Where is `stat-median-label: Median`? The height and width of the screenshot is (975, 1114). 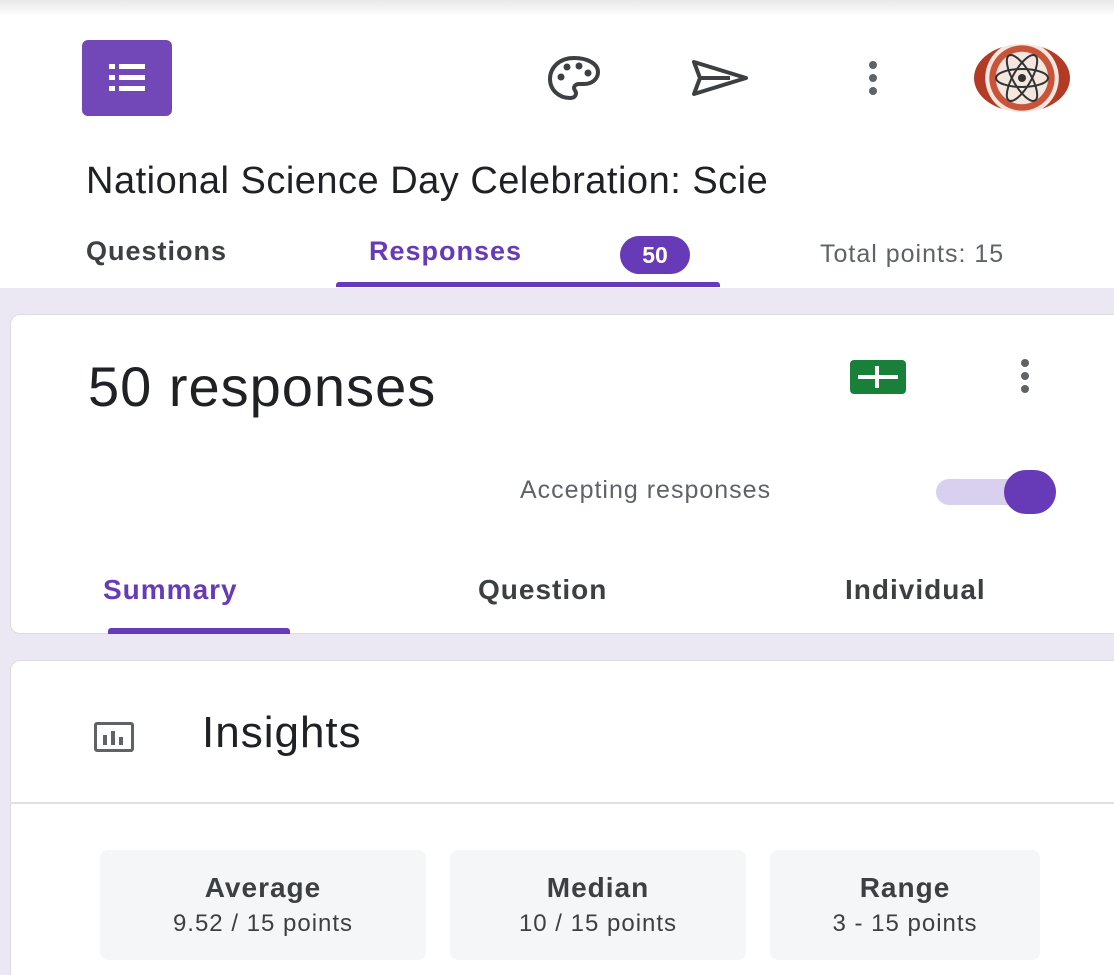 stat-median-label: Median is located at coordinates (598, 887).